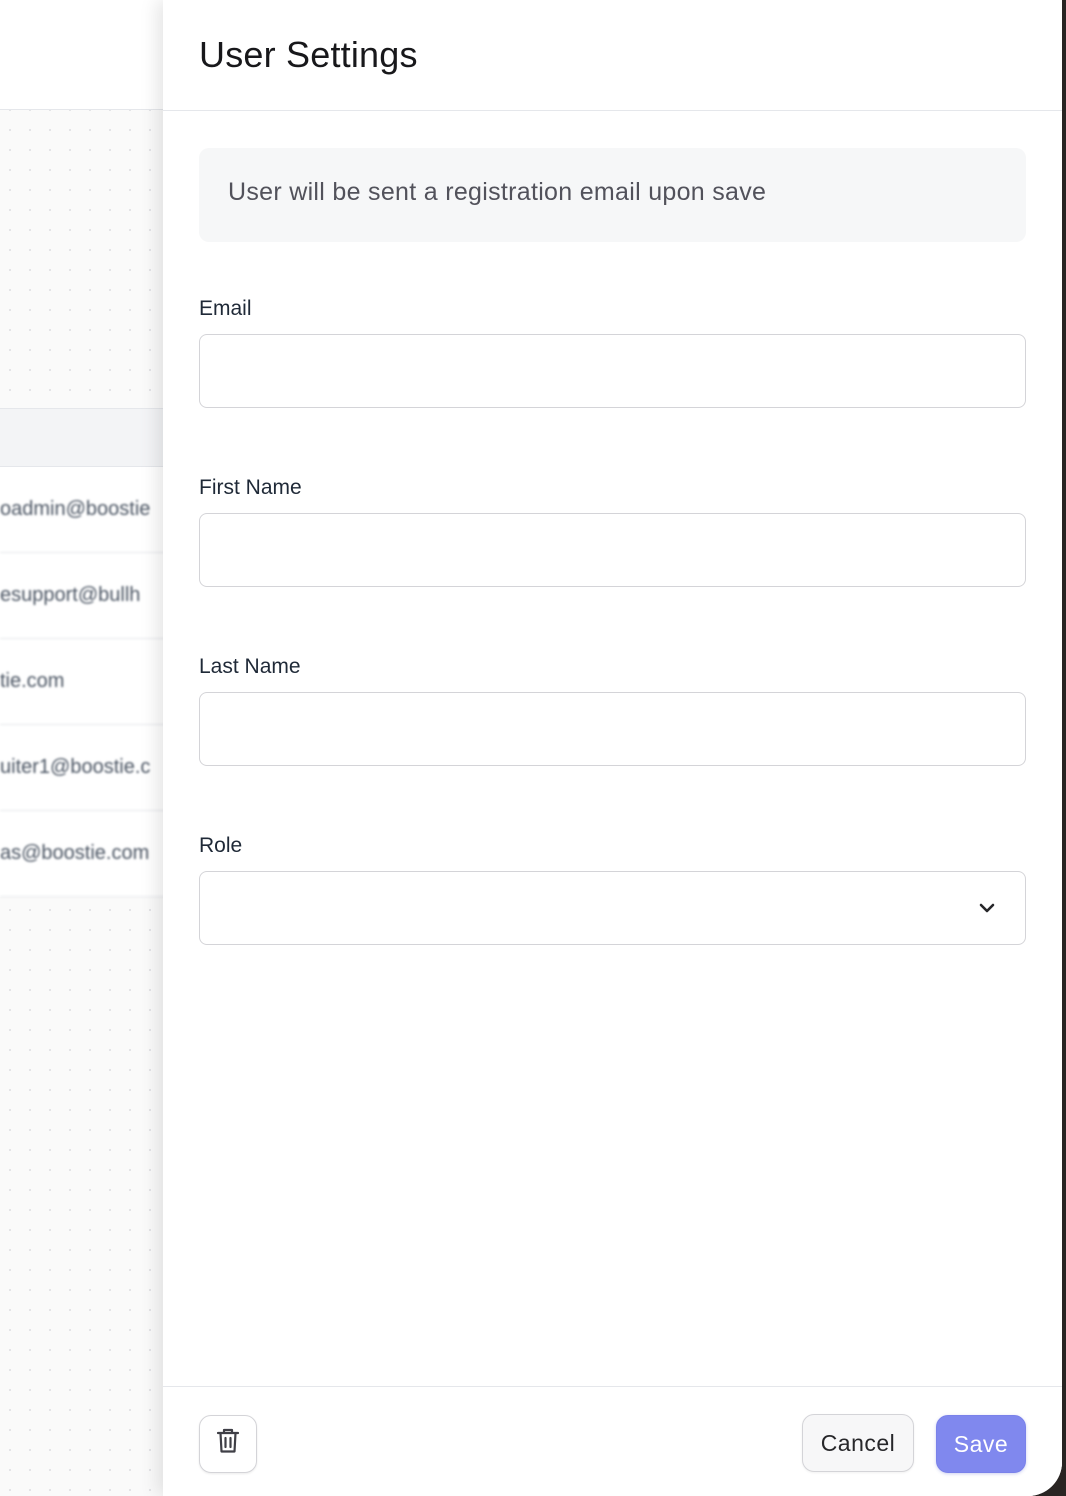 This screenshot has height=1496, width=1066. I want to click on drawer-title: User Settings, so click(308, 54).